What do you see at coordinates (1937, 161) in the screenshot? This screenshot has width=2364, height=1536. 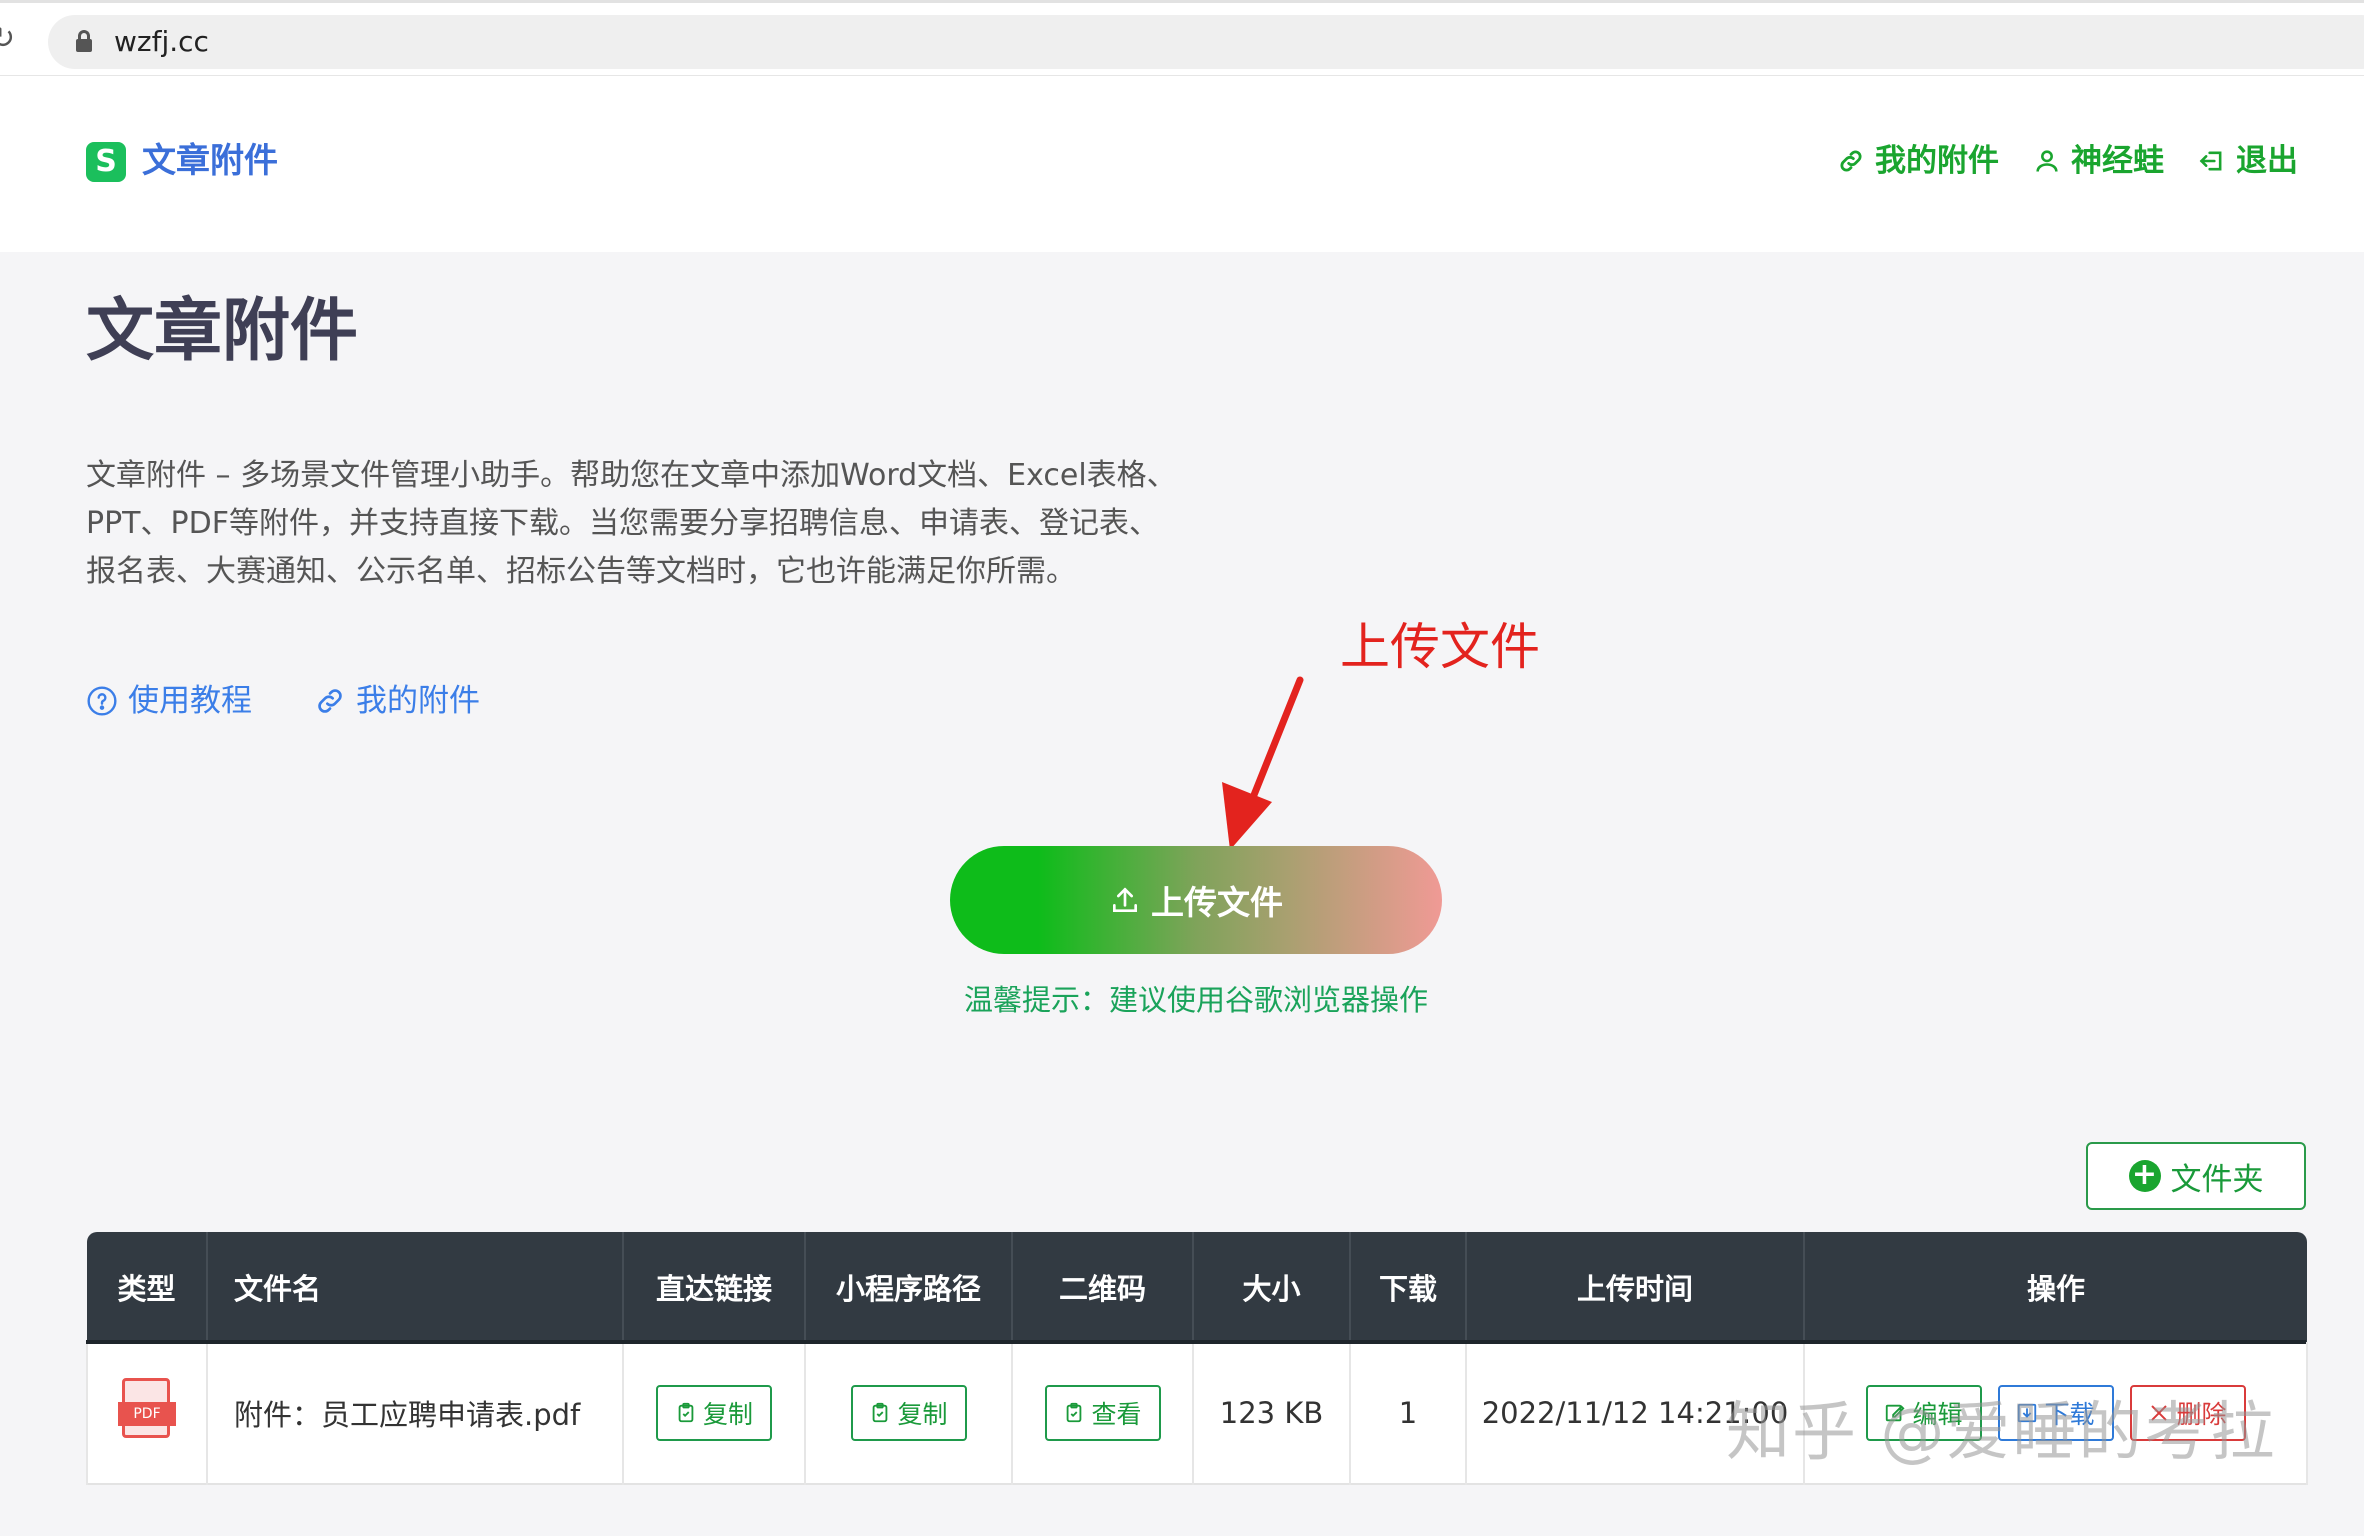 I see `nav-label: 我的附件` at bounding box center [1937, 161].